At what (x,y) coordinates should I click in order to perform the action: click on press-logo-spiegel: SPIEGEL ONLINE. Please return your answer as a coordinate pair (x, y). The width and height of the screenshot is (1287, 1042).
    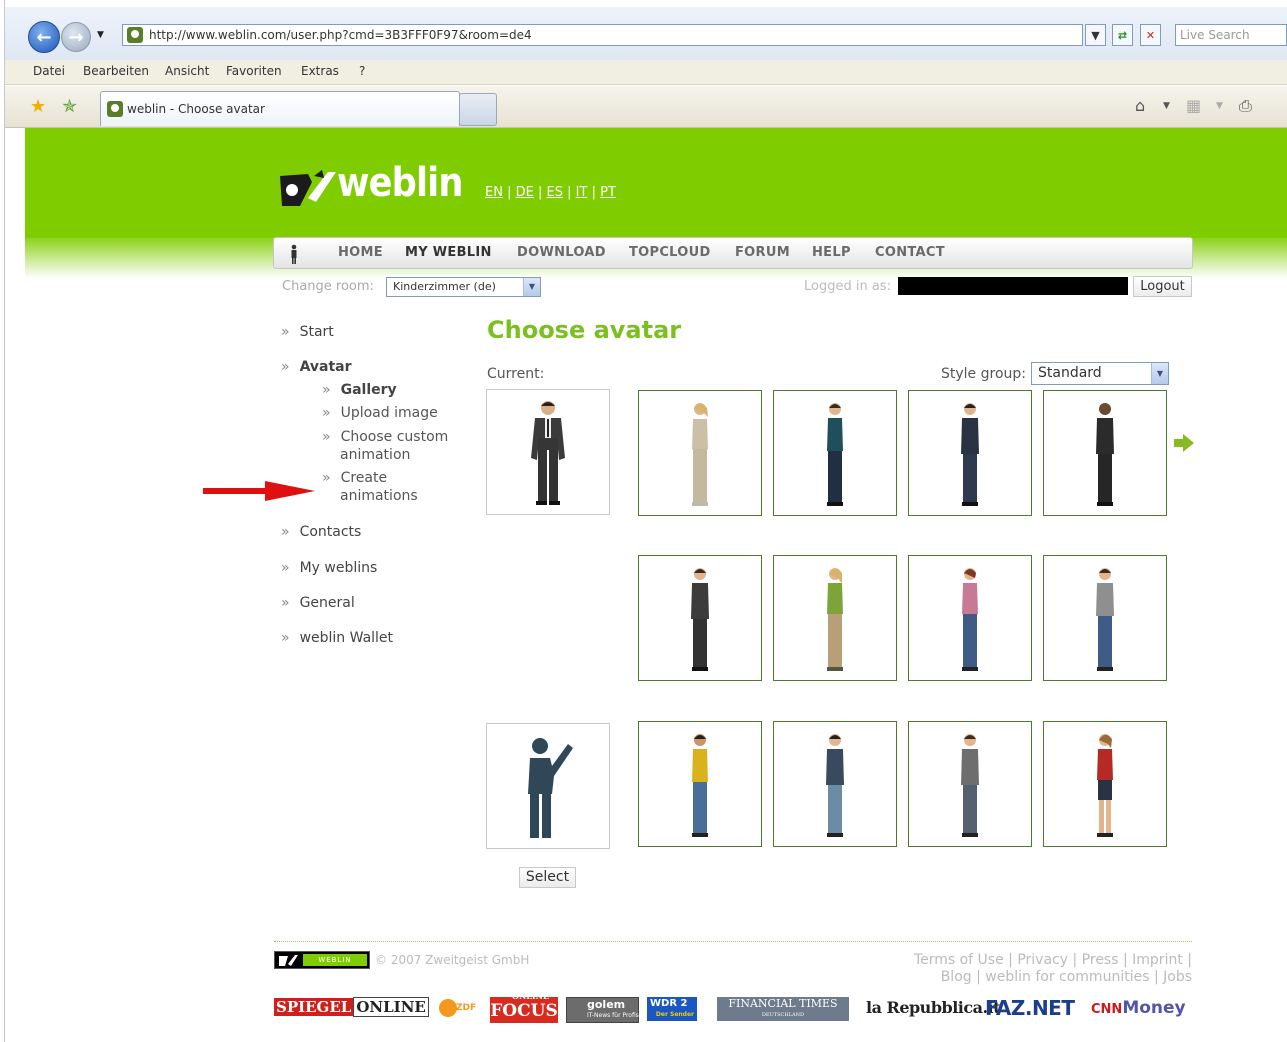
    Looking at the image, I should click on (351, 1007).